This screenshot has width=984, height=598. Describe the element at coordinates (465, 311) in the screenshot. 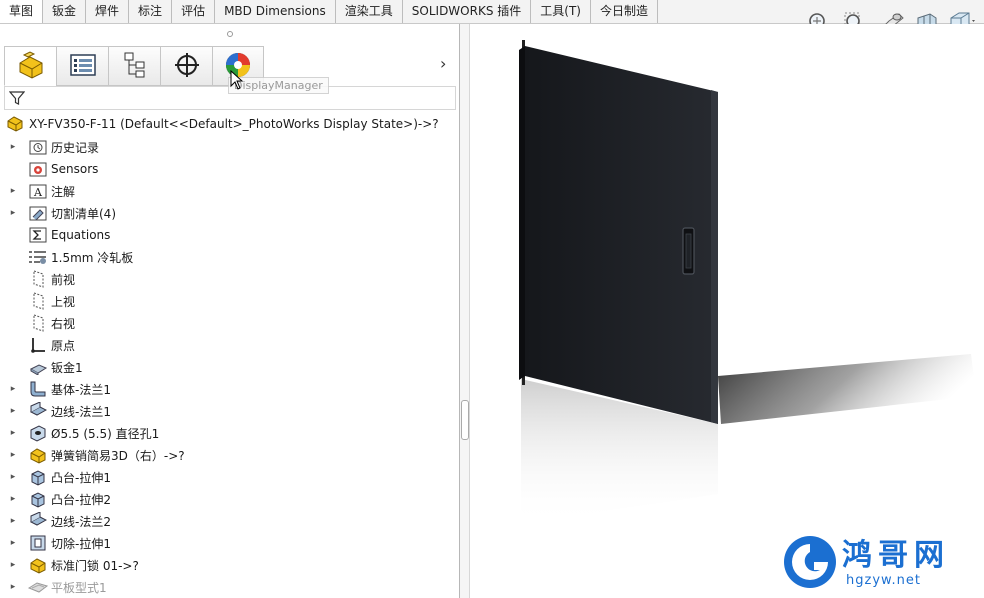

I see `panel-splitter` at that location.